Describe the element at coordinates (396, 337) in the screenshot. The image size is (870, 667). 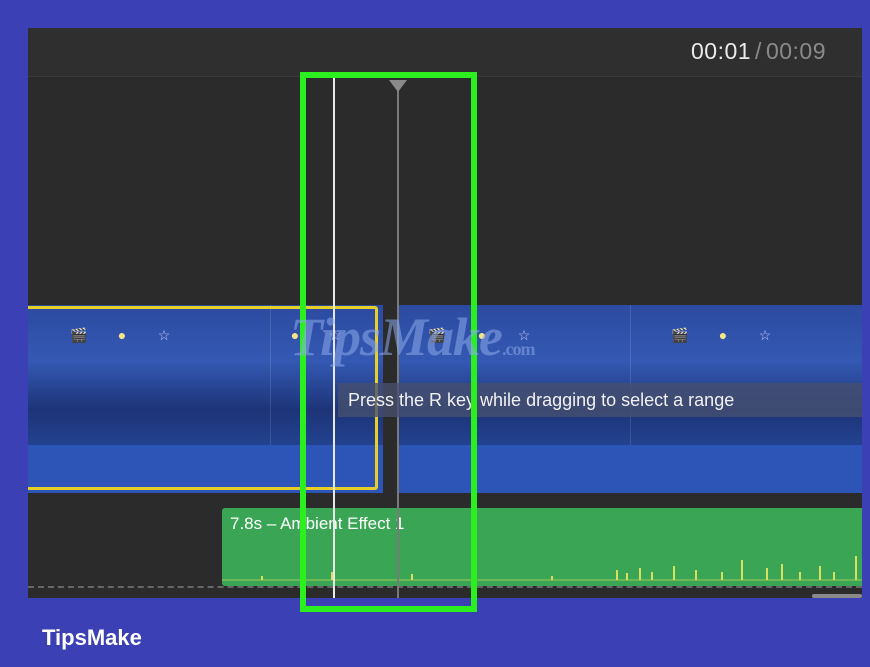
I see `watermark-main: TipsMake` at that location.